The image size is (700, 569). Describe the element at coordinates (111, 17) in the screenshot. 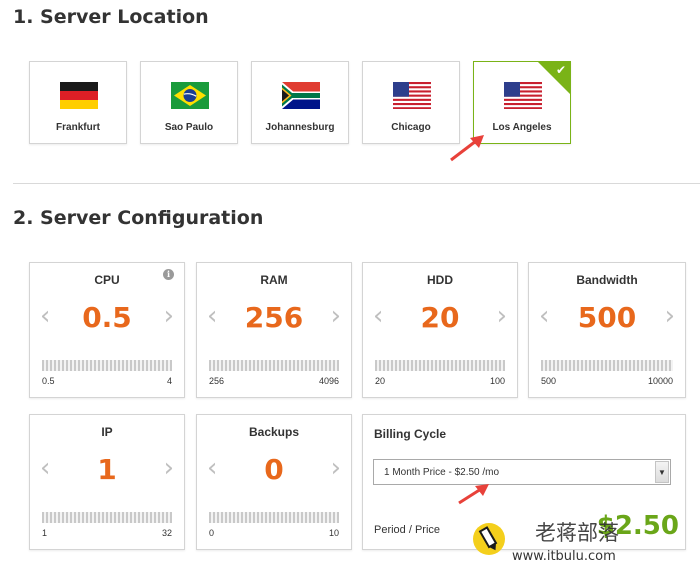

I see `section-title-server-location: 1. Server Location` at that location.